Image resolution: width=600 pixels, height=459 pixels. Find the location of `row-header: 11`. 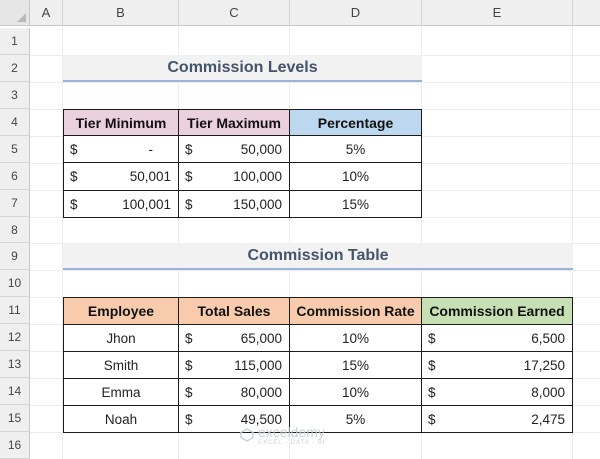

row-header: 11 is located at coordinates (15, 310).